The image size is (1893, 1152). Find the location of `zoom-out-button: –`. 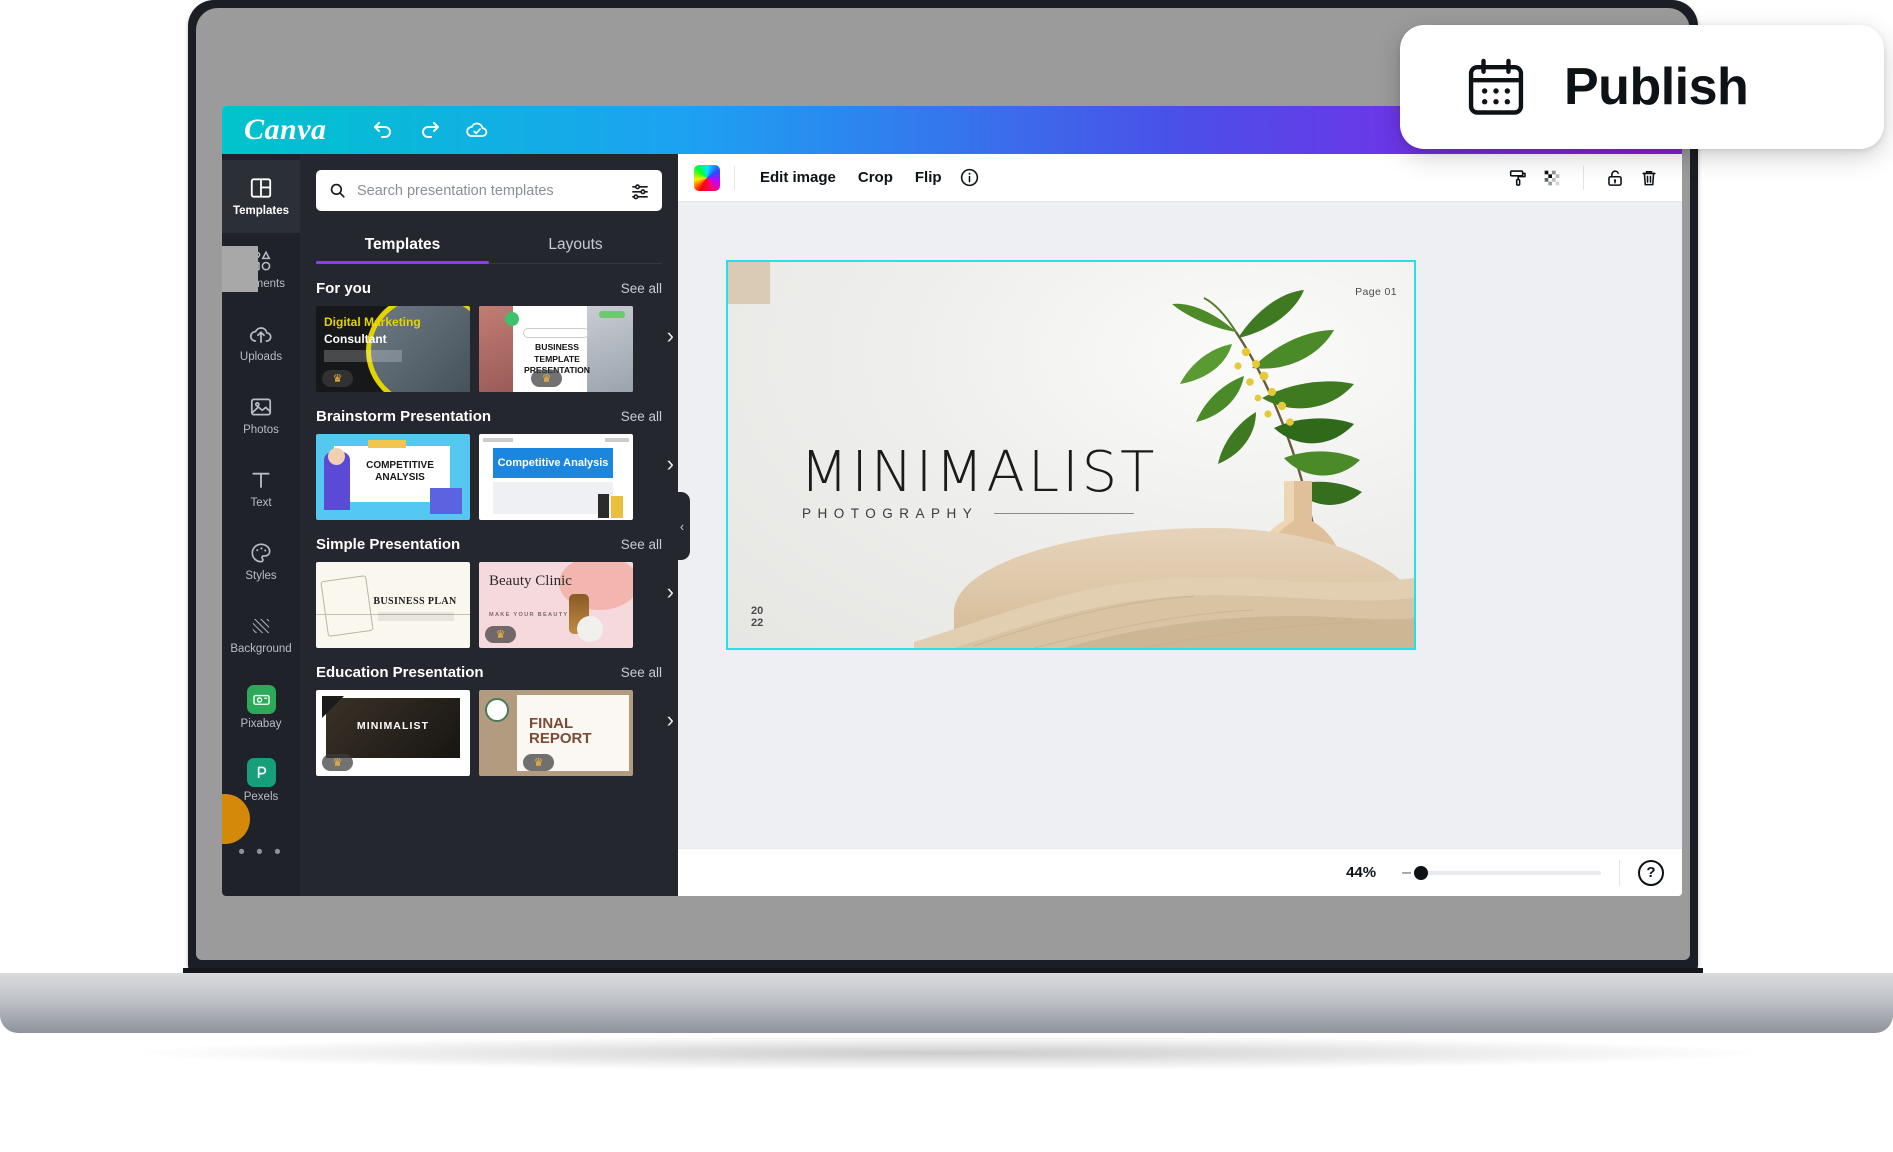

zoom-out-button: – is located at coordinates (1406, 873).